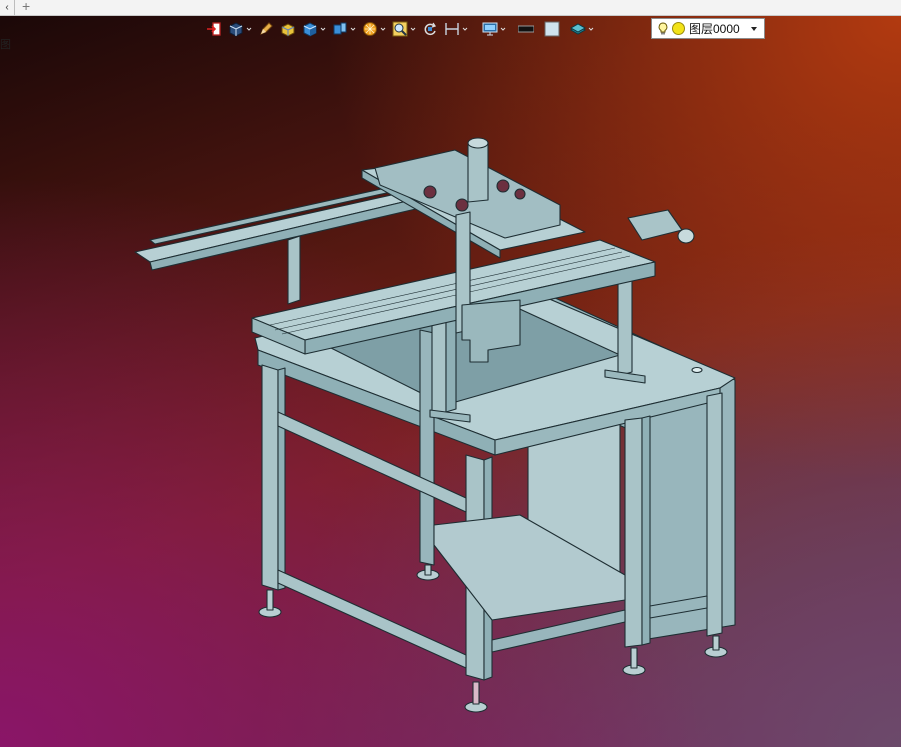 The image size is (901, 747). Describe the element at coordinates (478, 143) in the screenshot. I see `z-axis-motor-cap` at that location.